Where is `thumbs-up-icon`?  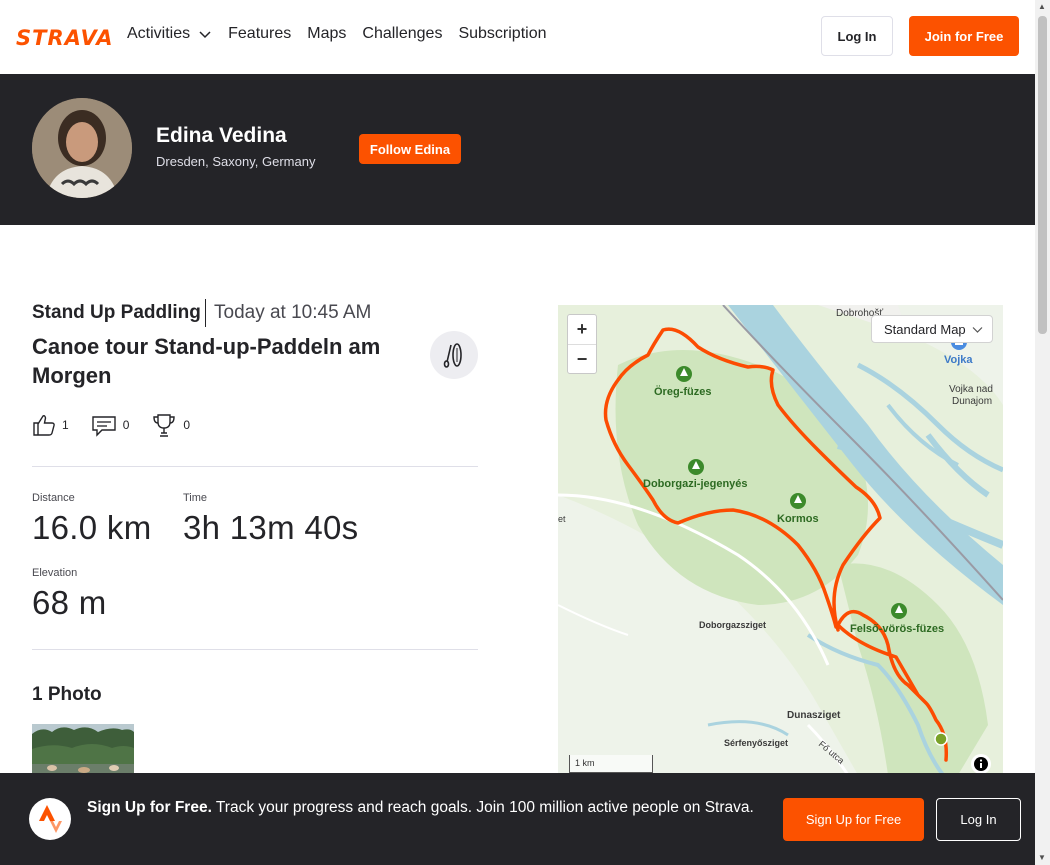 thumbs-up-icon is located at coordinates (44, 425).